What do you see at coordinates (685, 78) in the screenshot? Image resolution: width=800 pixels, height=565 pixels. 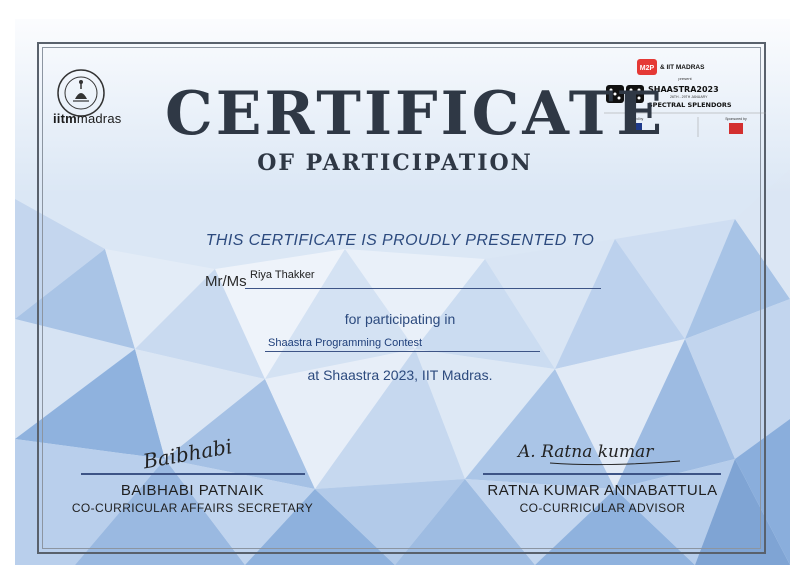 I see `present-text: present` at bounding box center [685, 78].